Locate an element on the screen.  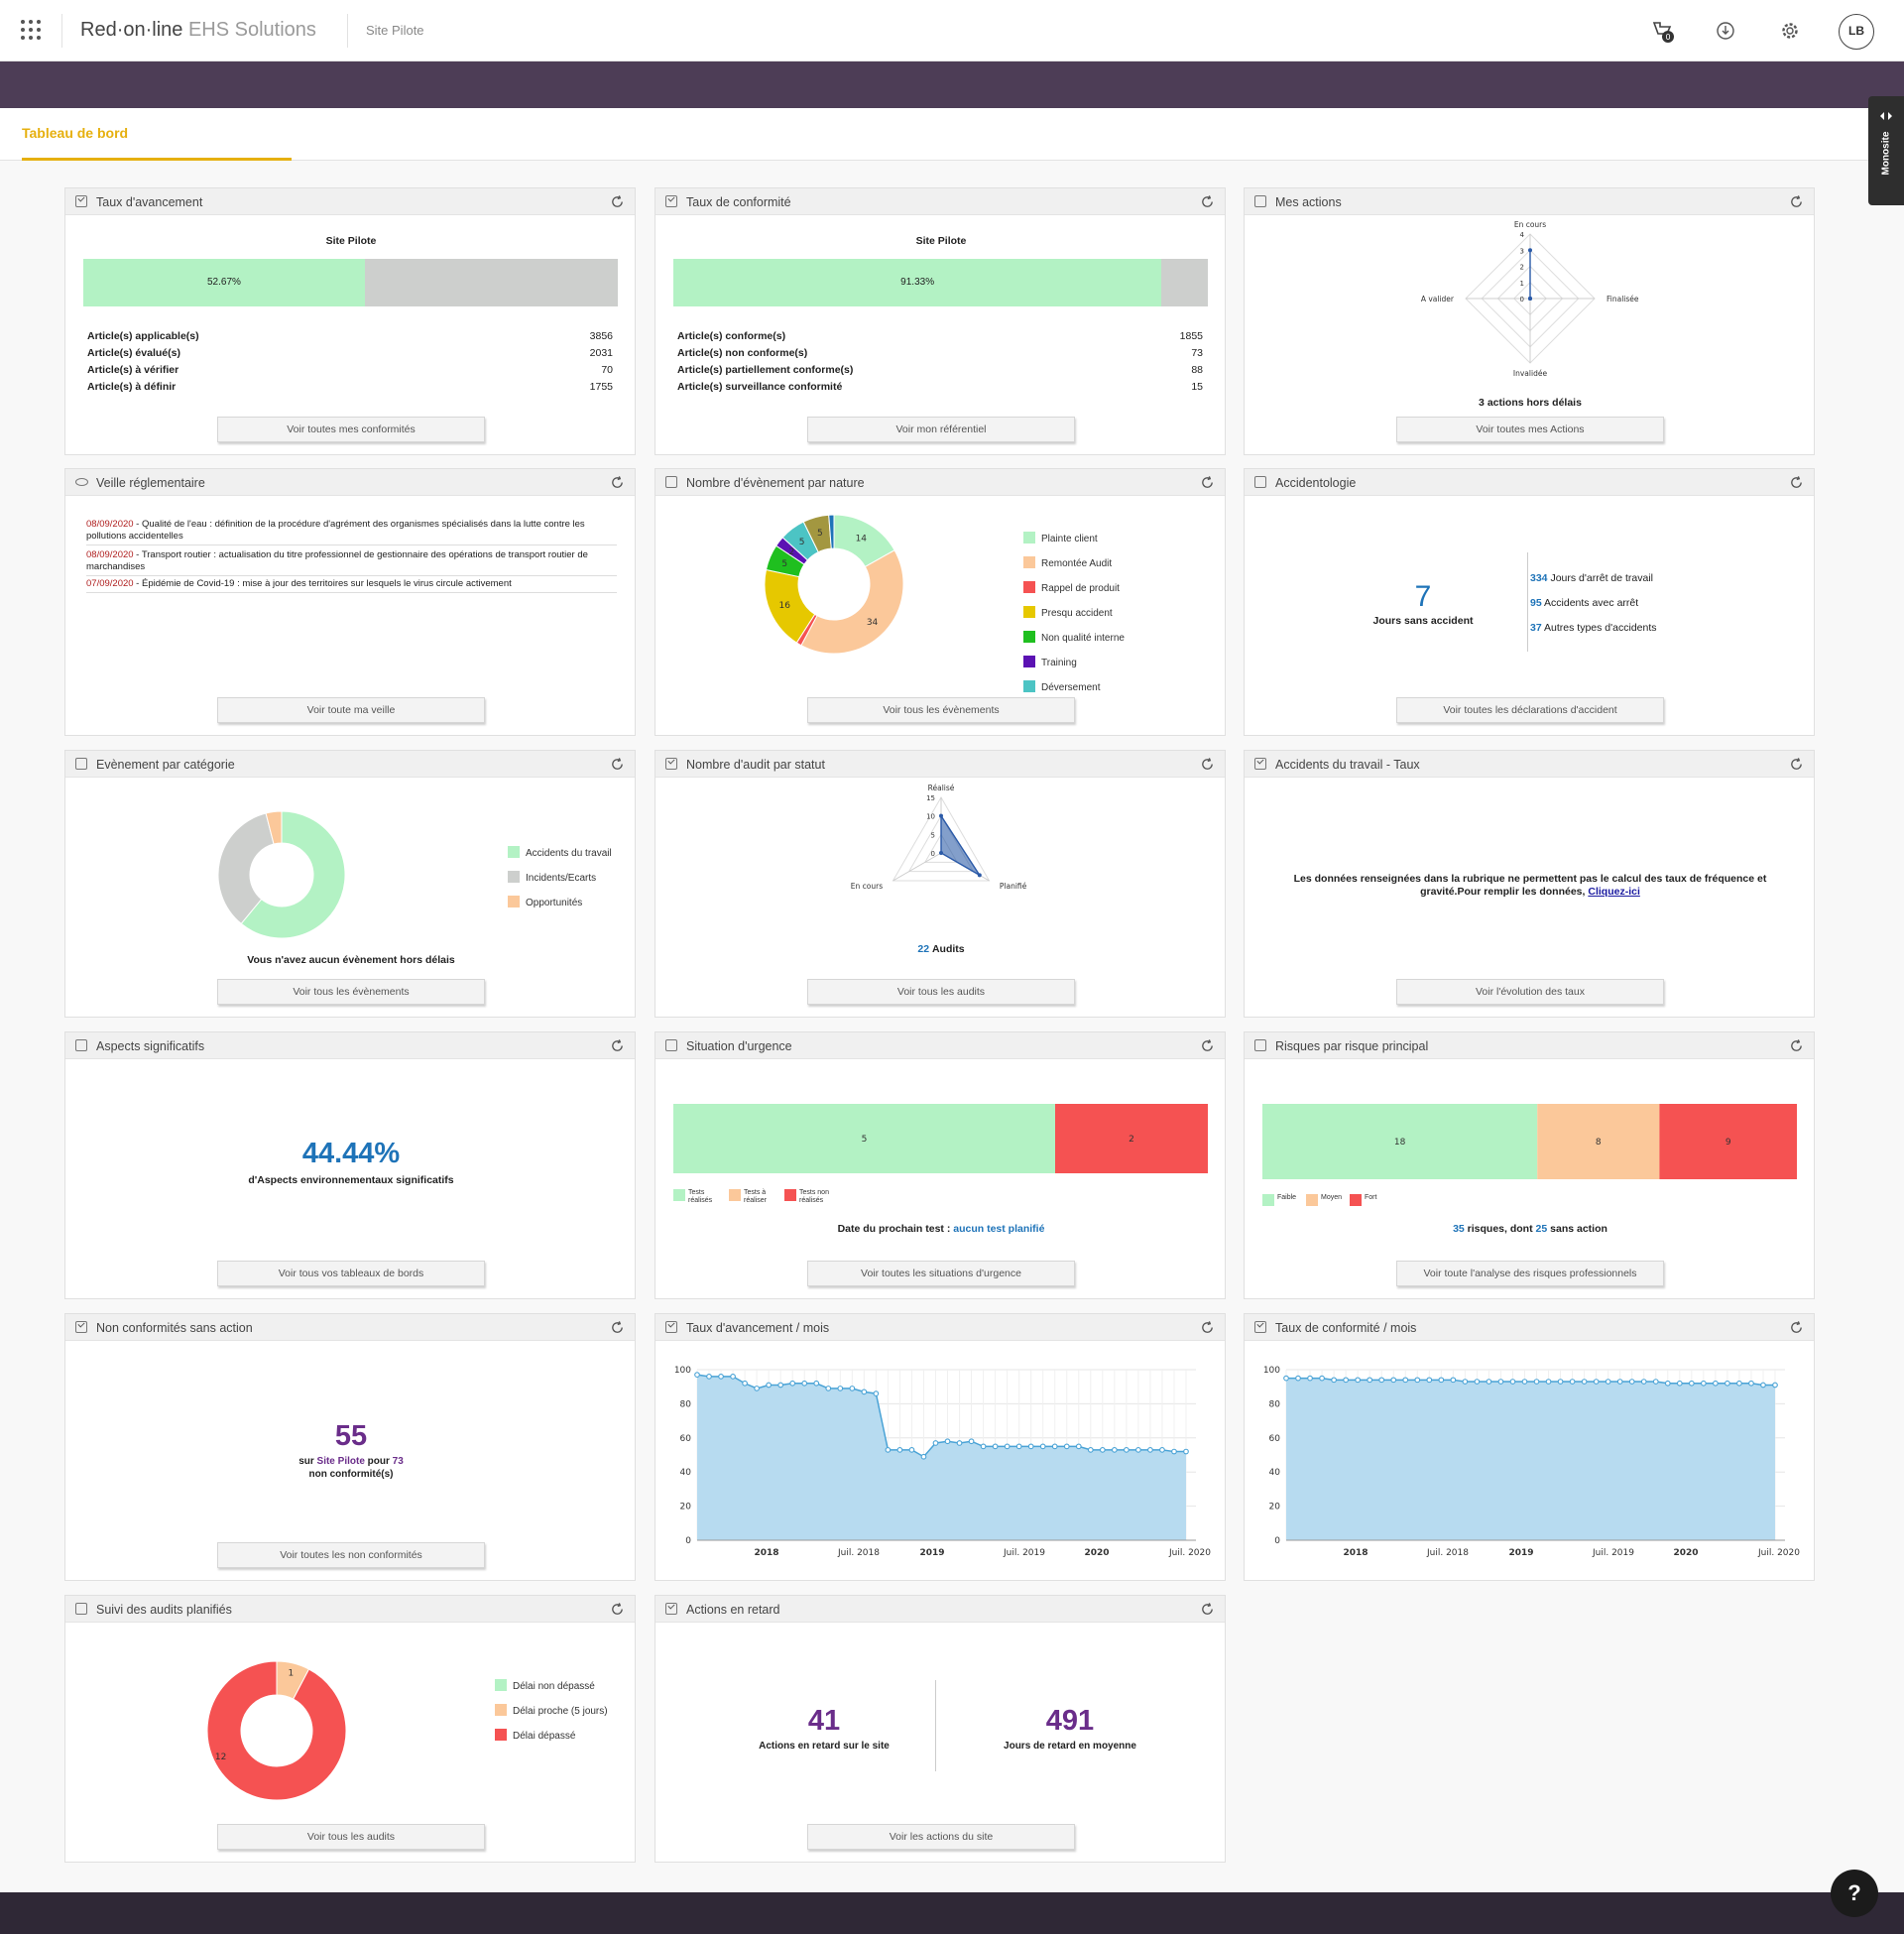
legend-item: Plainte client is located at coordinates (1060, 538).